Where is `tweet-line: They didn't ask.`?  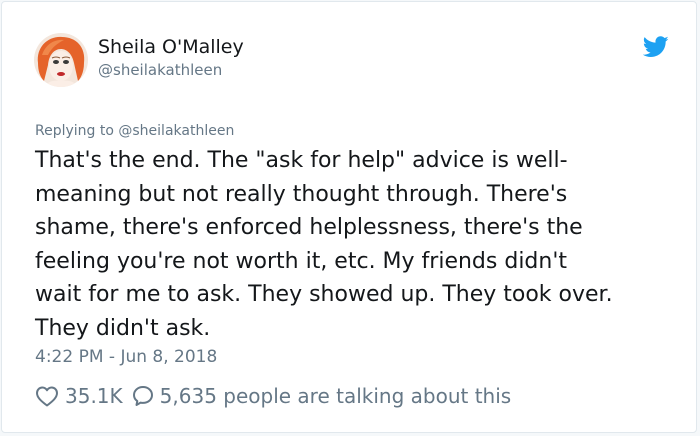 tweet-line: They didn't ask. is located at coordinates (123, 328).